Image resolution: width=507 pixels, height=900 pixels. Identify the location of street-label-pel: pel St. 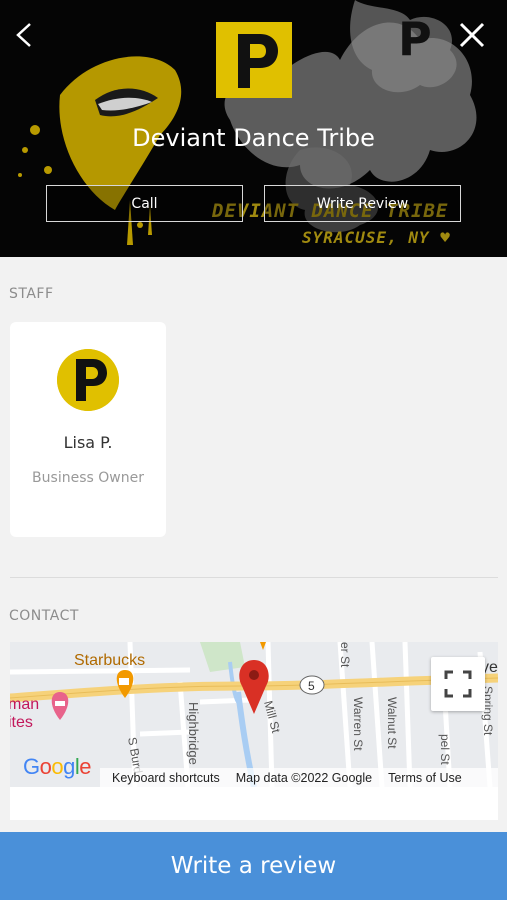
(445, 749).